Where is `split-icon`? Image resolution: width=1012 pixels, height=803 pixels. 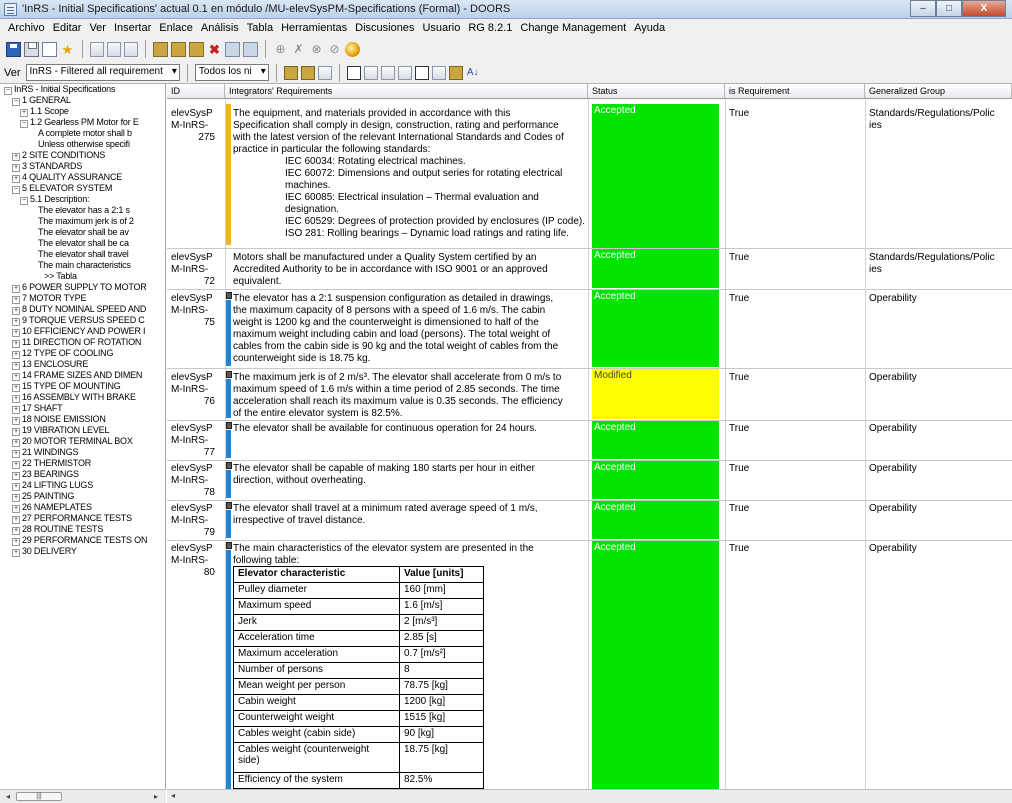
split-icon is located at coordinates (250, 49).